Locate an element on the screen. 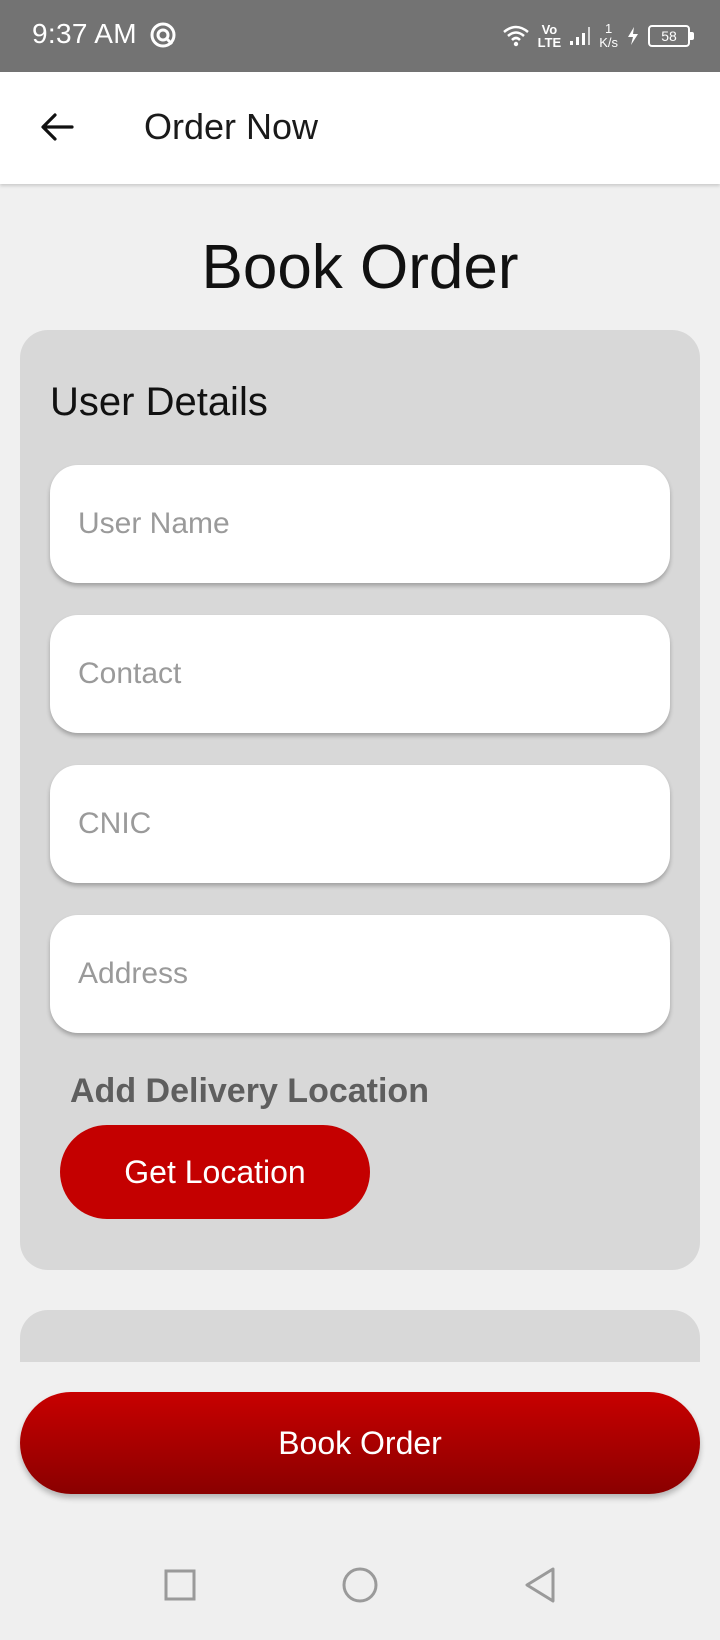 Image resolution: width=720 pixels, height=1640 pixels. circle-home-icon is located at coordinates (360, 1585).